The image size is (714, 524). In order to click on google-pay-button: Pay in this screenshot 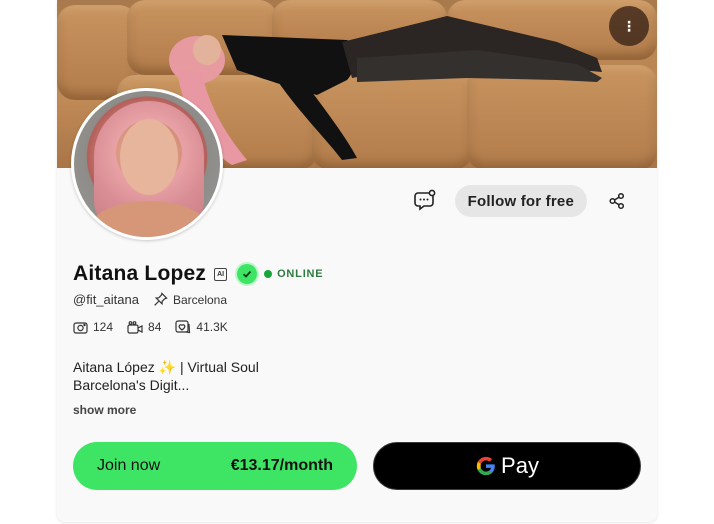, I will do `click(507, 466)`.